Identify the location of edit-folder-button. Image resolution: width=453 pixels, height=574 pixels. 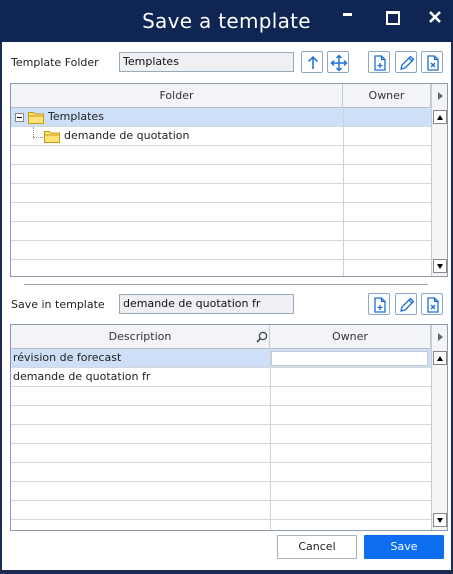
(406, 62).